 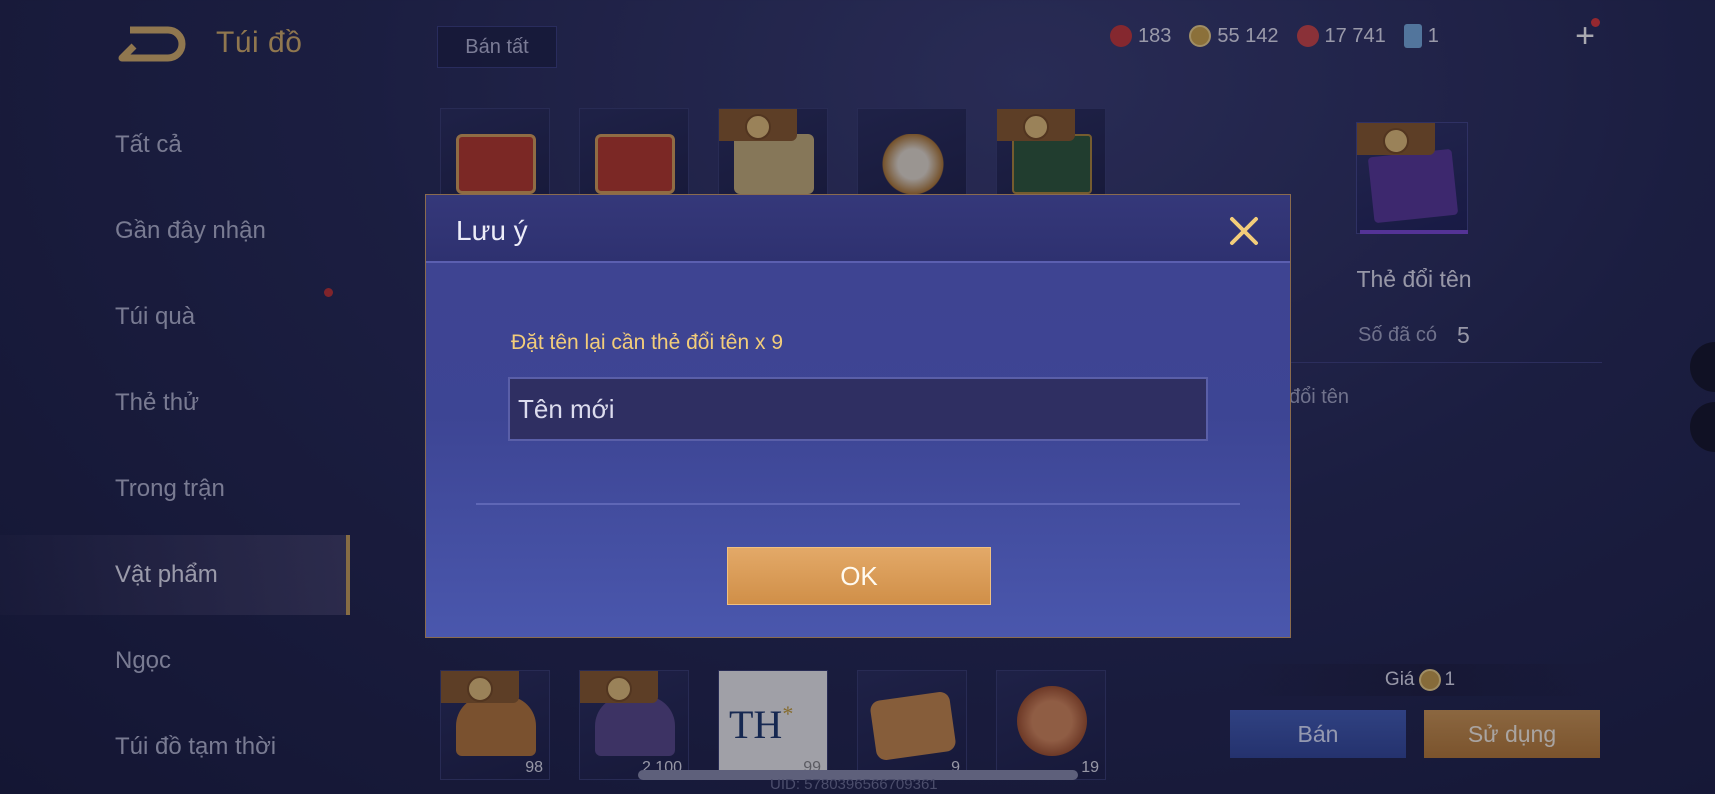 I want to click on new-name-input, so click(x=858, y=409).